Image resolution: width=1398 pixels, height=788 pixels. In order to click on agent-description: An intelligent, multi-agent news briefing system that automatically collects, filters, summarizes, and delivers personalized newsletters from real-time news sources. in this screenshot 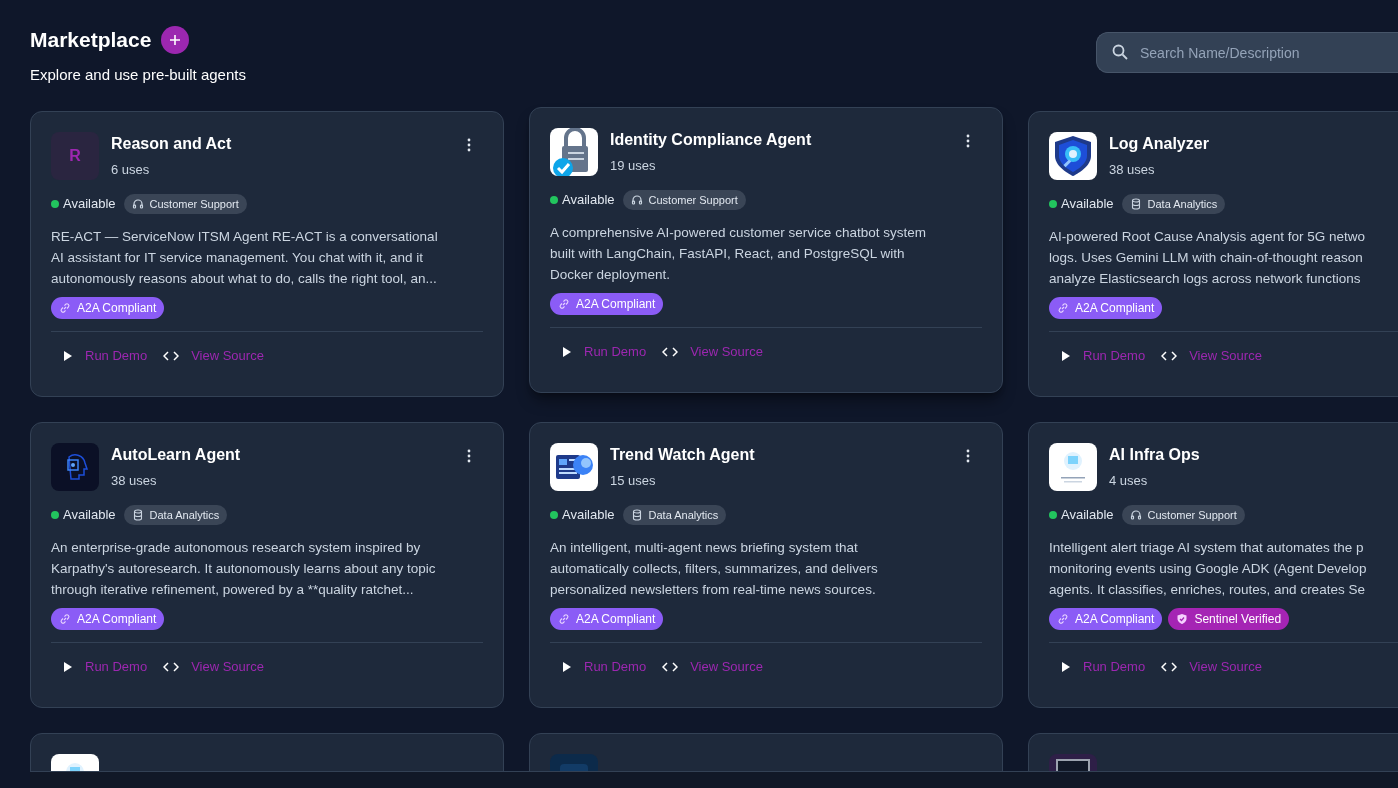, I will do `click(714, 569)`.